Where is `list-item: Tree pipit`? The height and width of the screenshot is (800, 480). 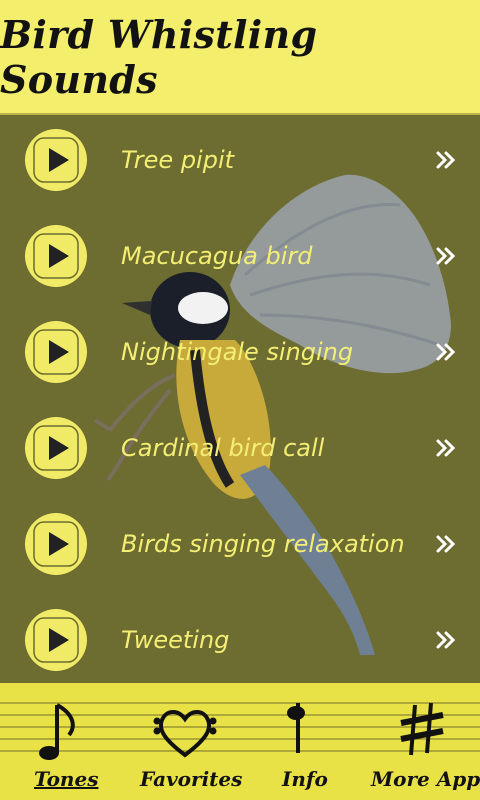
list-item: Tree pipit is located at coordinates (240, 161).